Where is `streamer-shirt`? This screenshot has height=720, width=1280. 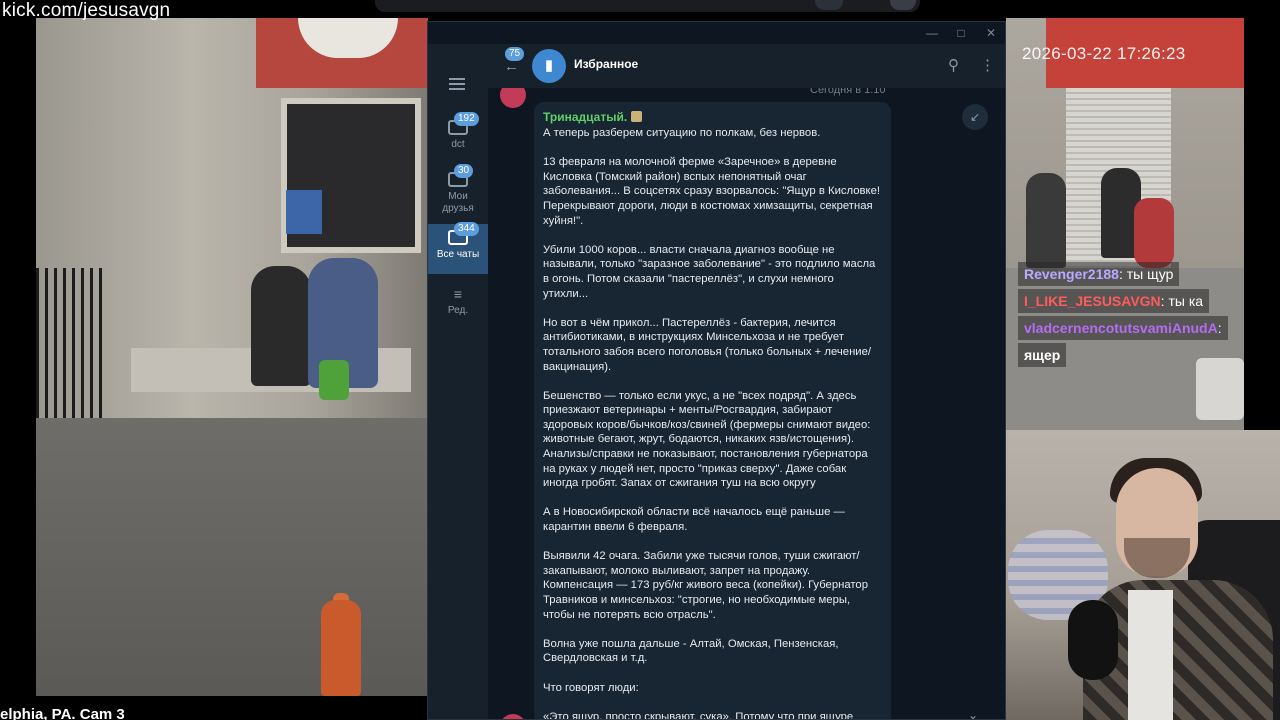
streamer-shirt is located at coordinates (1150, 655).